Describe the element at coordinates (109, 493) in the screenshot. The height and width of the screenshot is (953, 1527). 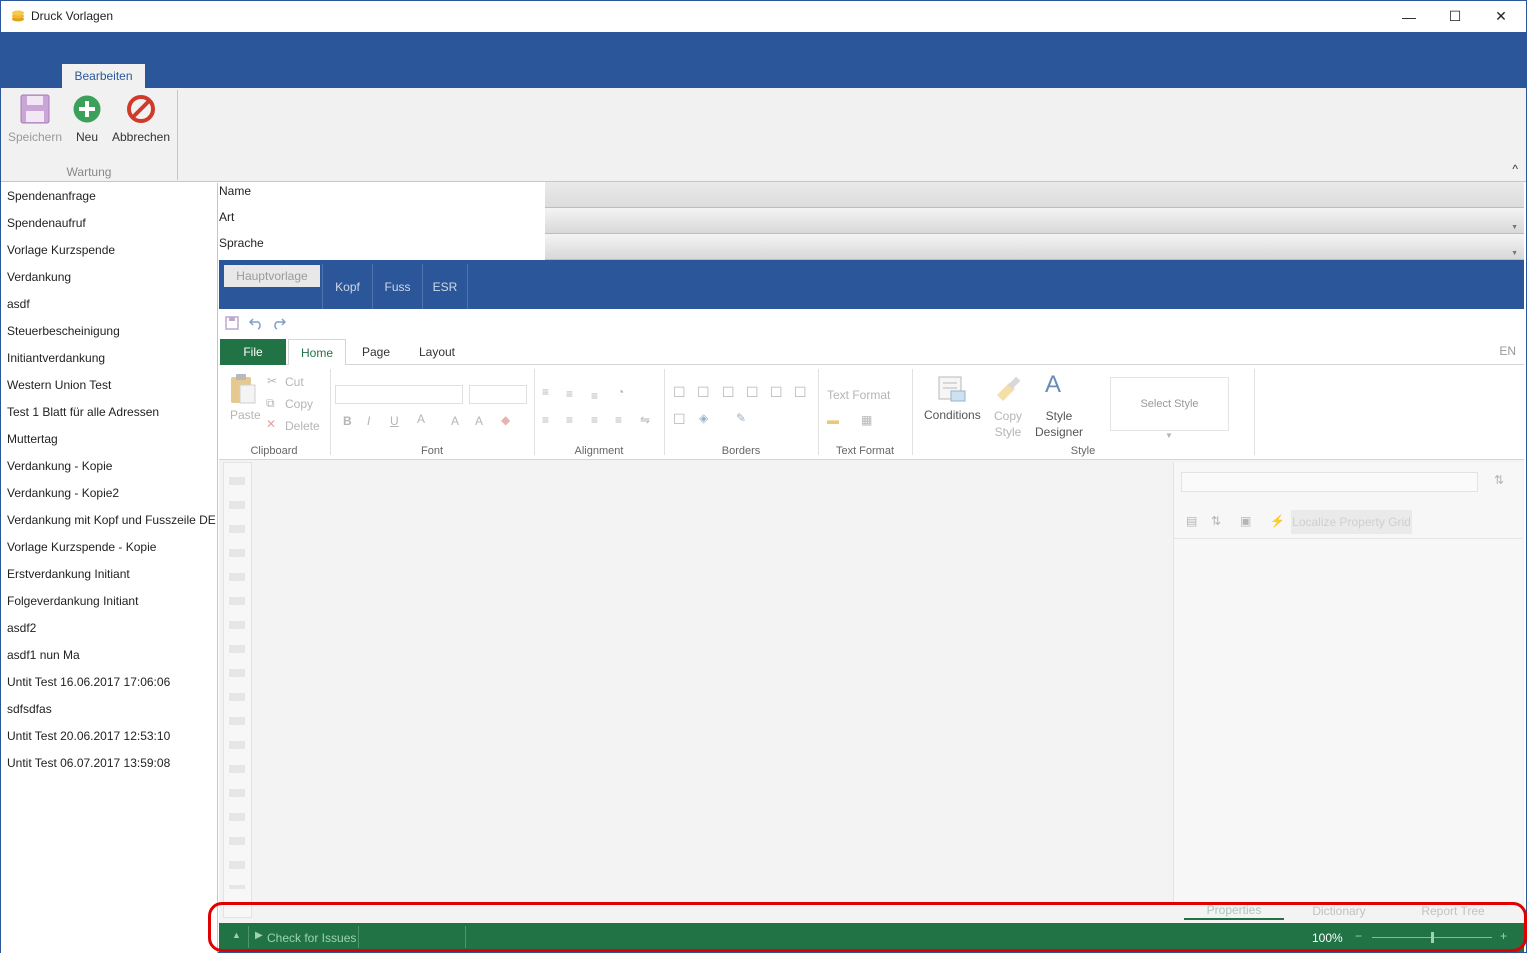
I see `list-item: Verdankung - Kopie2` at that location.